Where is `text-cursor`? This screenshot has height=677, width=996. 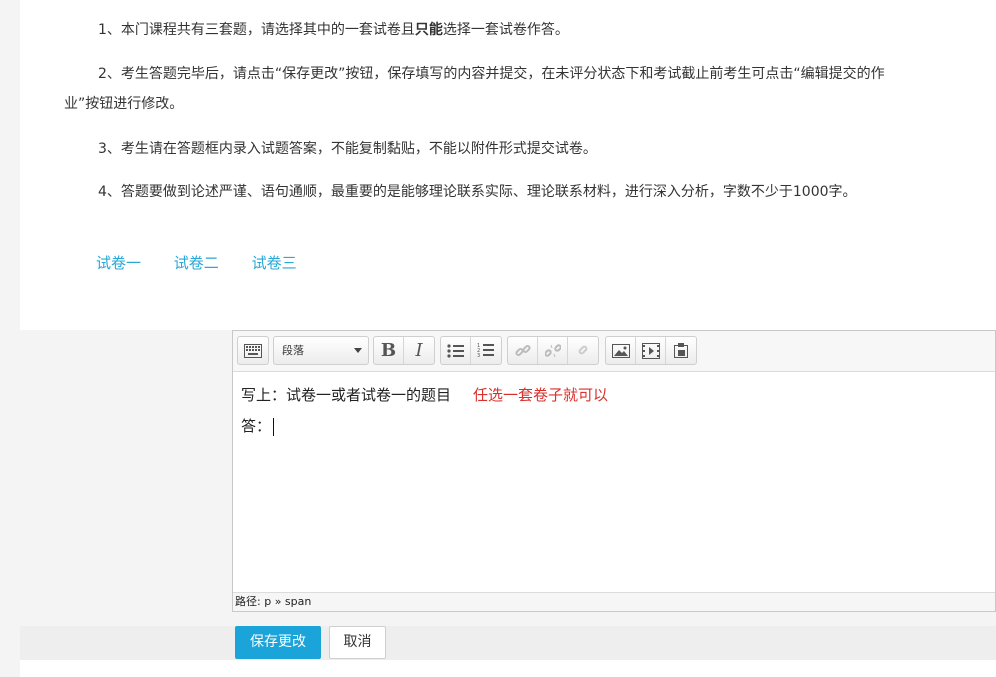
text-cursor is located at coordinates (274, 426).